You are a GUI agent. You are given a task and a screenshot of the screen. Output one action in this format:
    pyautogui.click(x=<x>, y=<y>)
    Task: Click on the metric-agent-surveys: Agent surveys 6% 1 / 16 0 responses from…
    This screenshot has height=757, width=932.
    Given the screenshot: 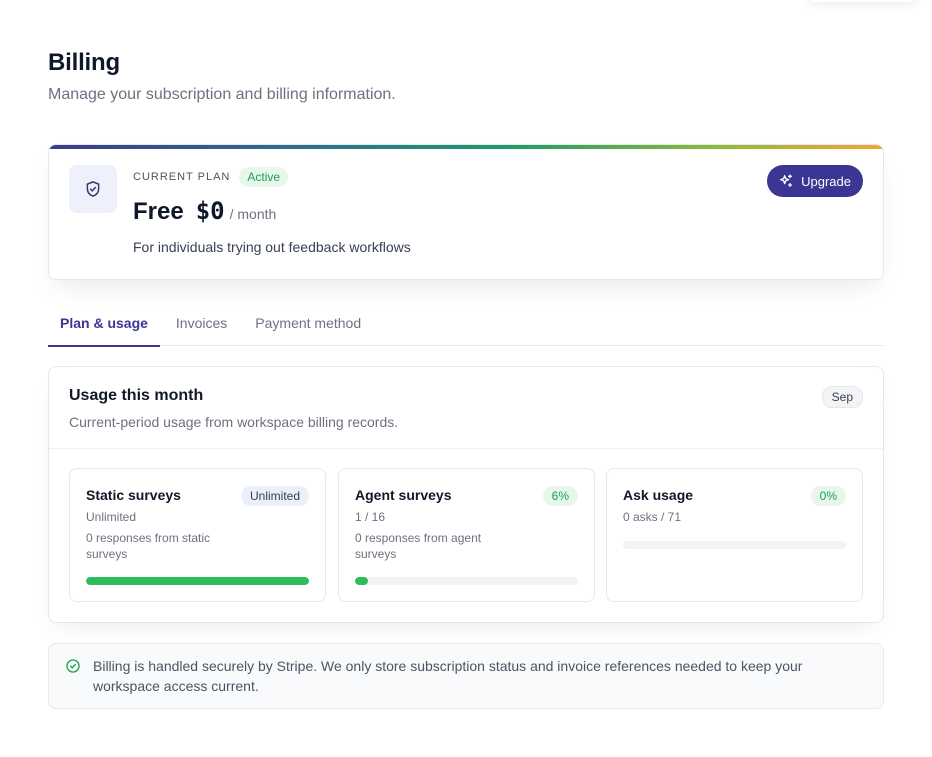 What is the action you would take?
    pyautogui.click(x=466, y=535)
    